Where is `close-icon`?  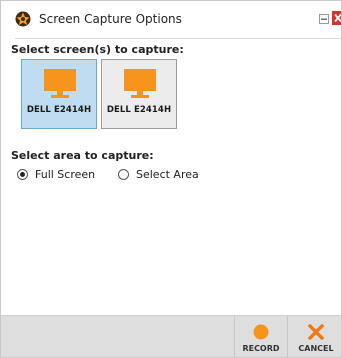
close-icon is located at coordinates (337, 18).